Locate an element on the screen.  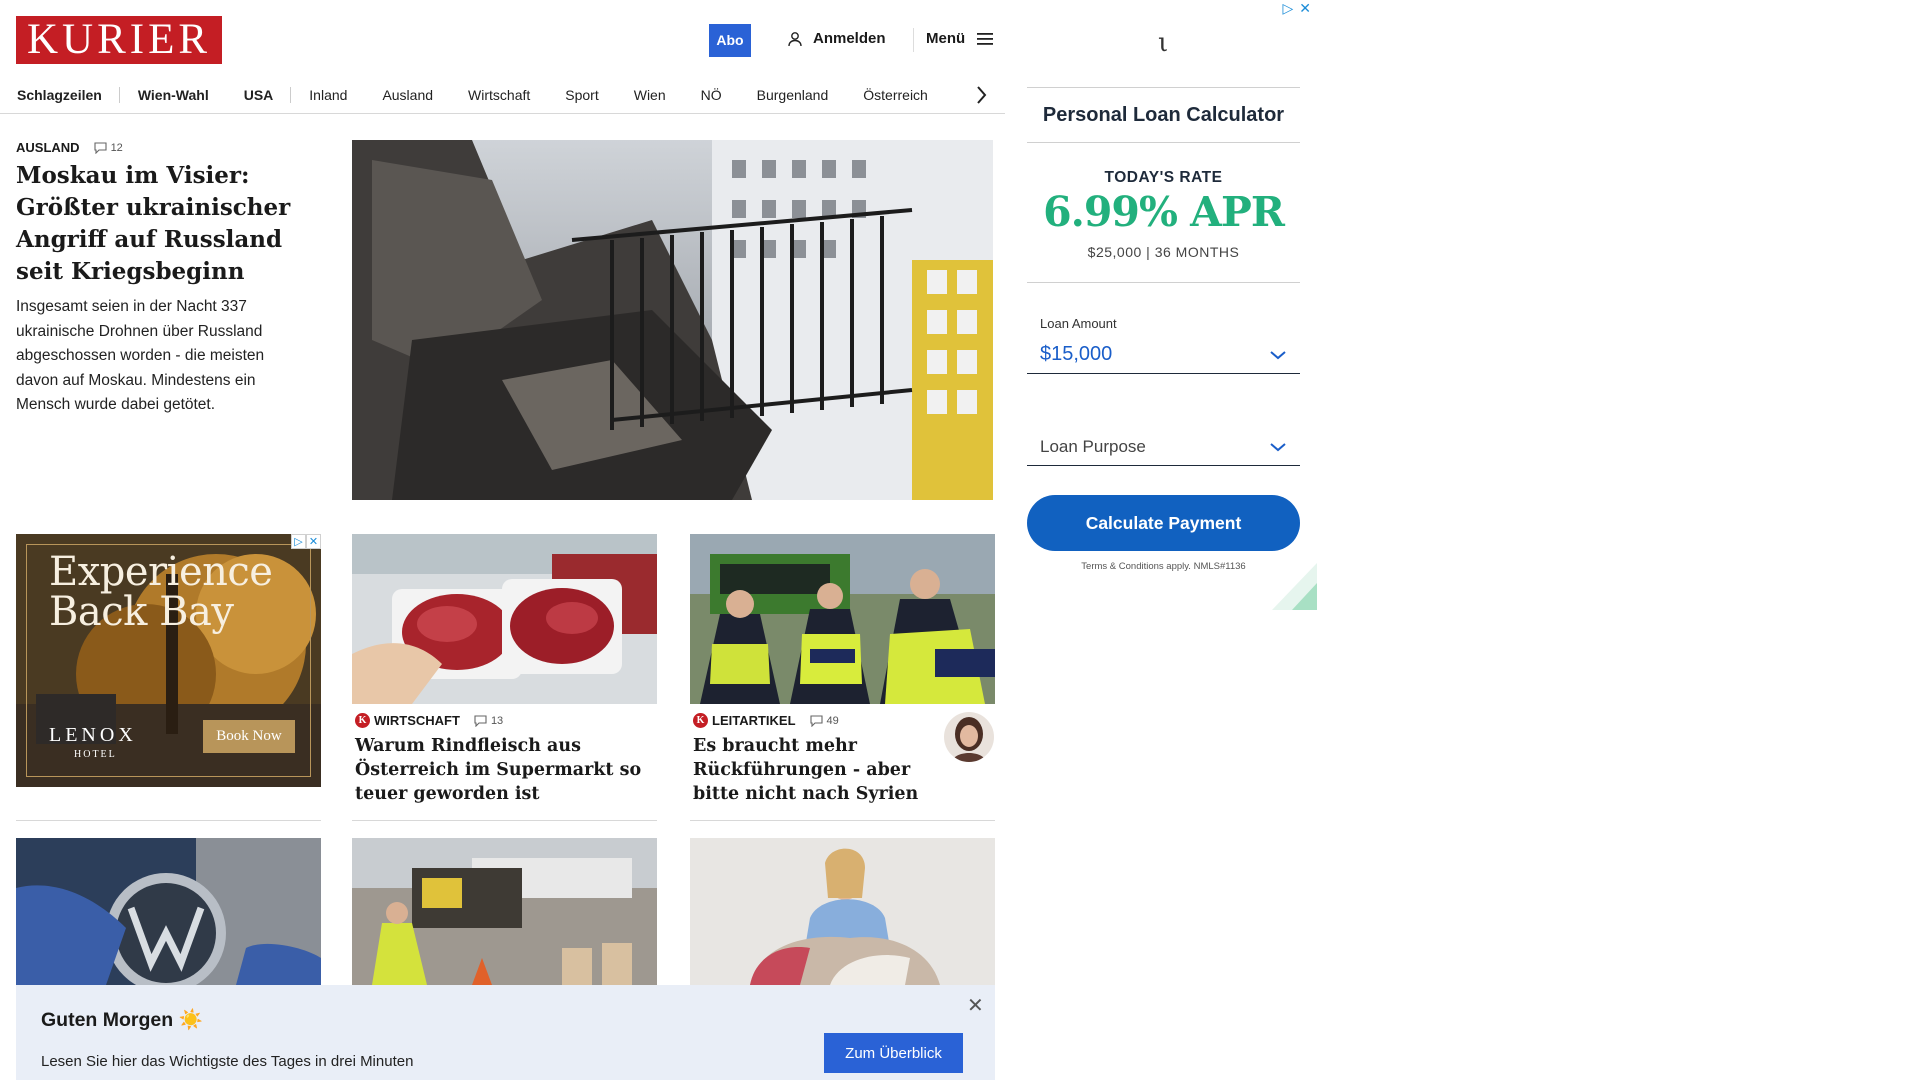
loan-amount-select: $15,000 is located at coordinates (1163, 355).